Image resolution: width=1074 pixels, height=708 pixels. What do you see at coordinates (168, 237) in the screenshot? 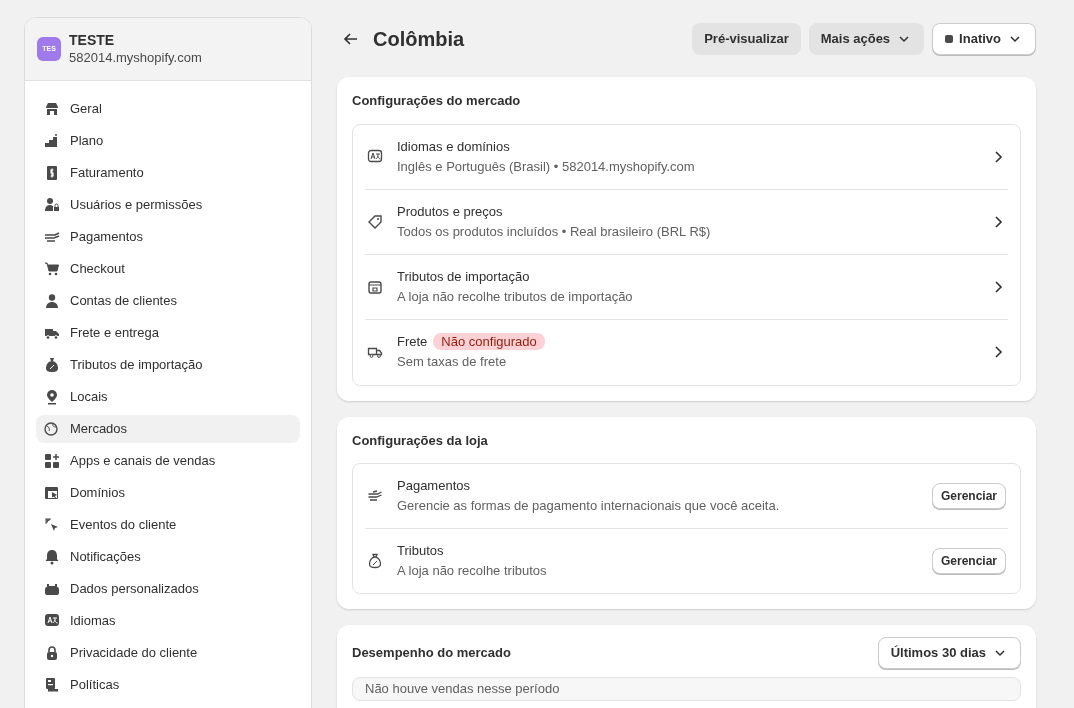
I see `sidebar-item: Pagamentos` at bounding box center [168, 237].